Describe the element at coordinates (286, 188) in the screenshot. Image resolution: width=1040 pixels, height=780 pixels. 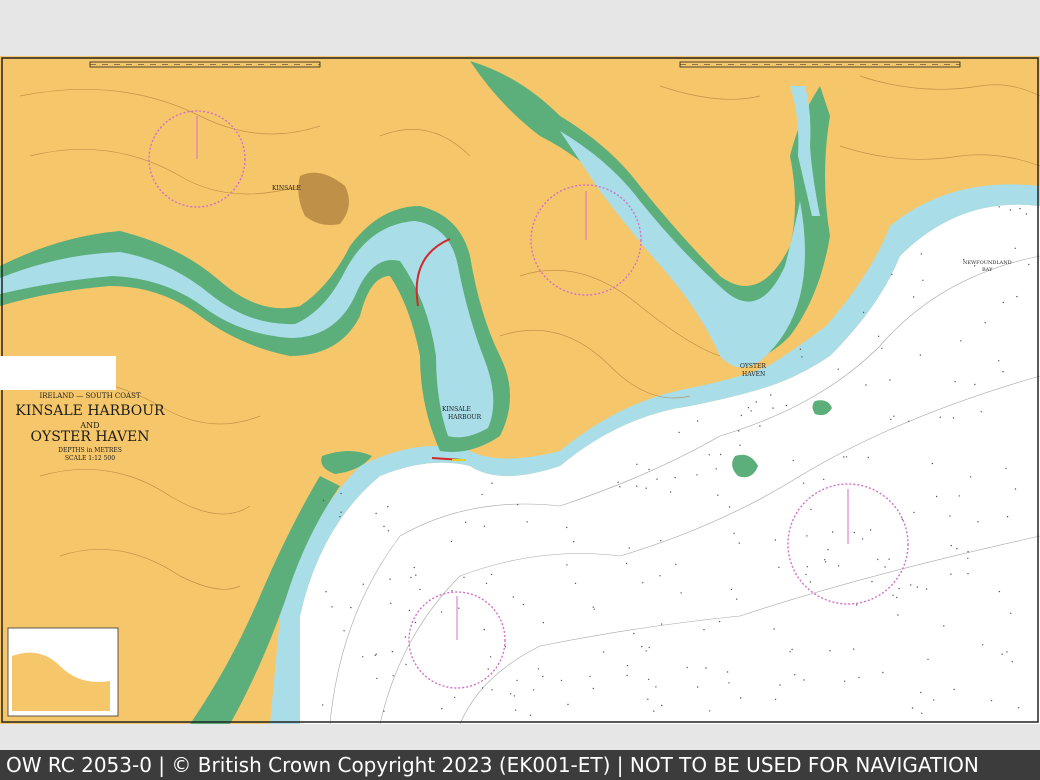
I see `place-kinsale: KINSALE` at that location.